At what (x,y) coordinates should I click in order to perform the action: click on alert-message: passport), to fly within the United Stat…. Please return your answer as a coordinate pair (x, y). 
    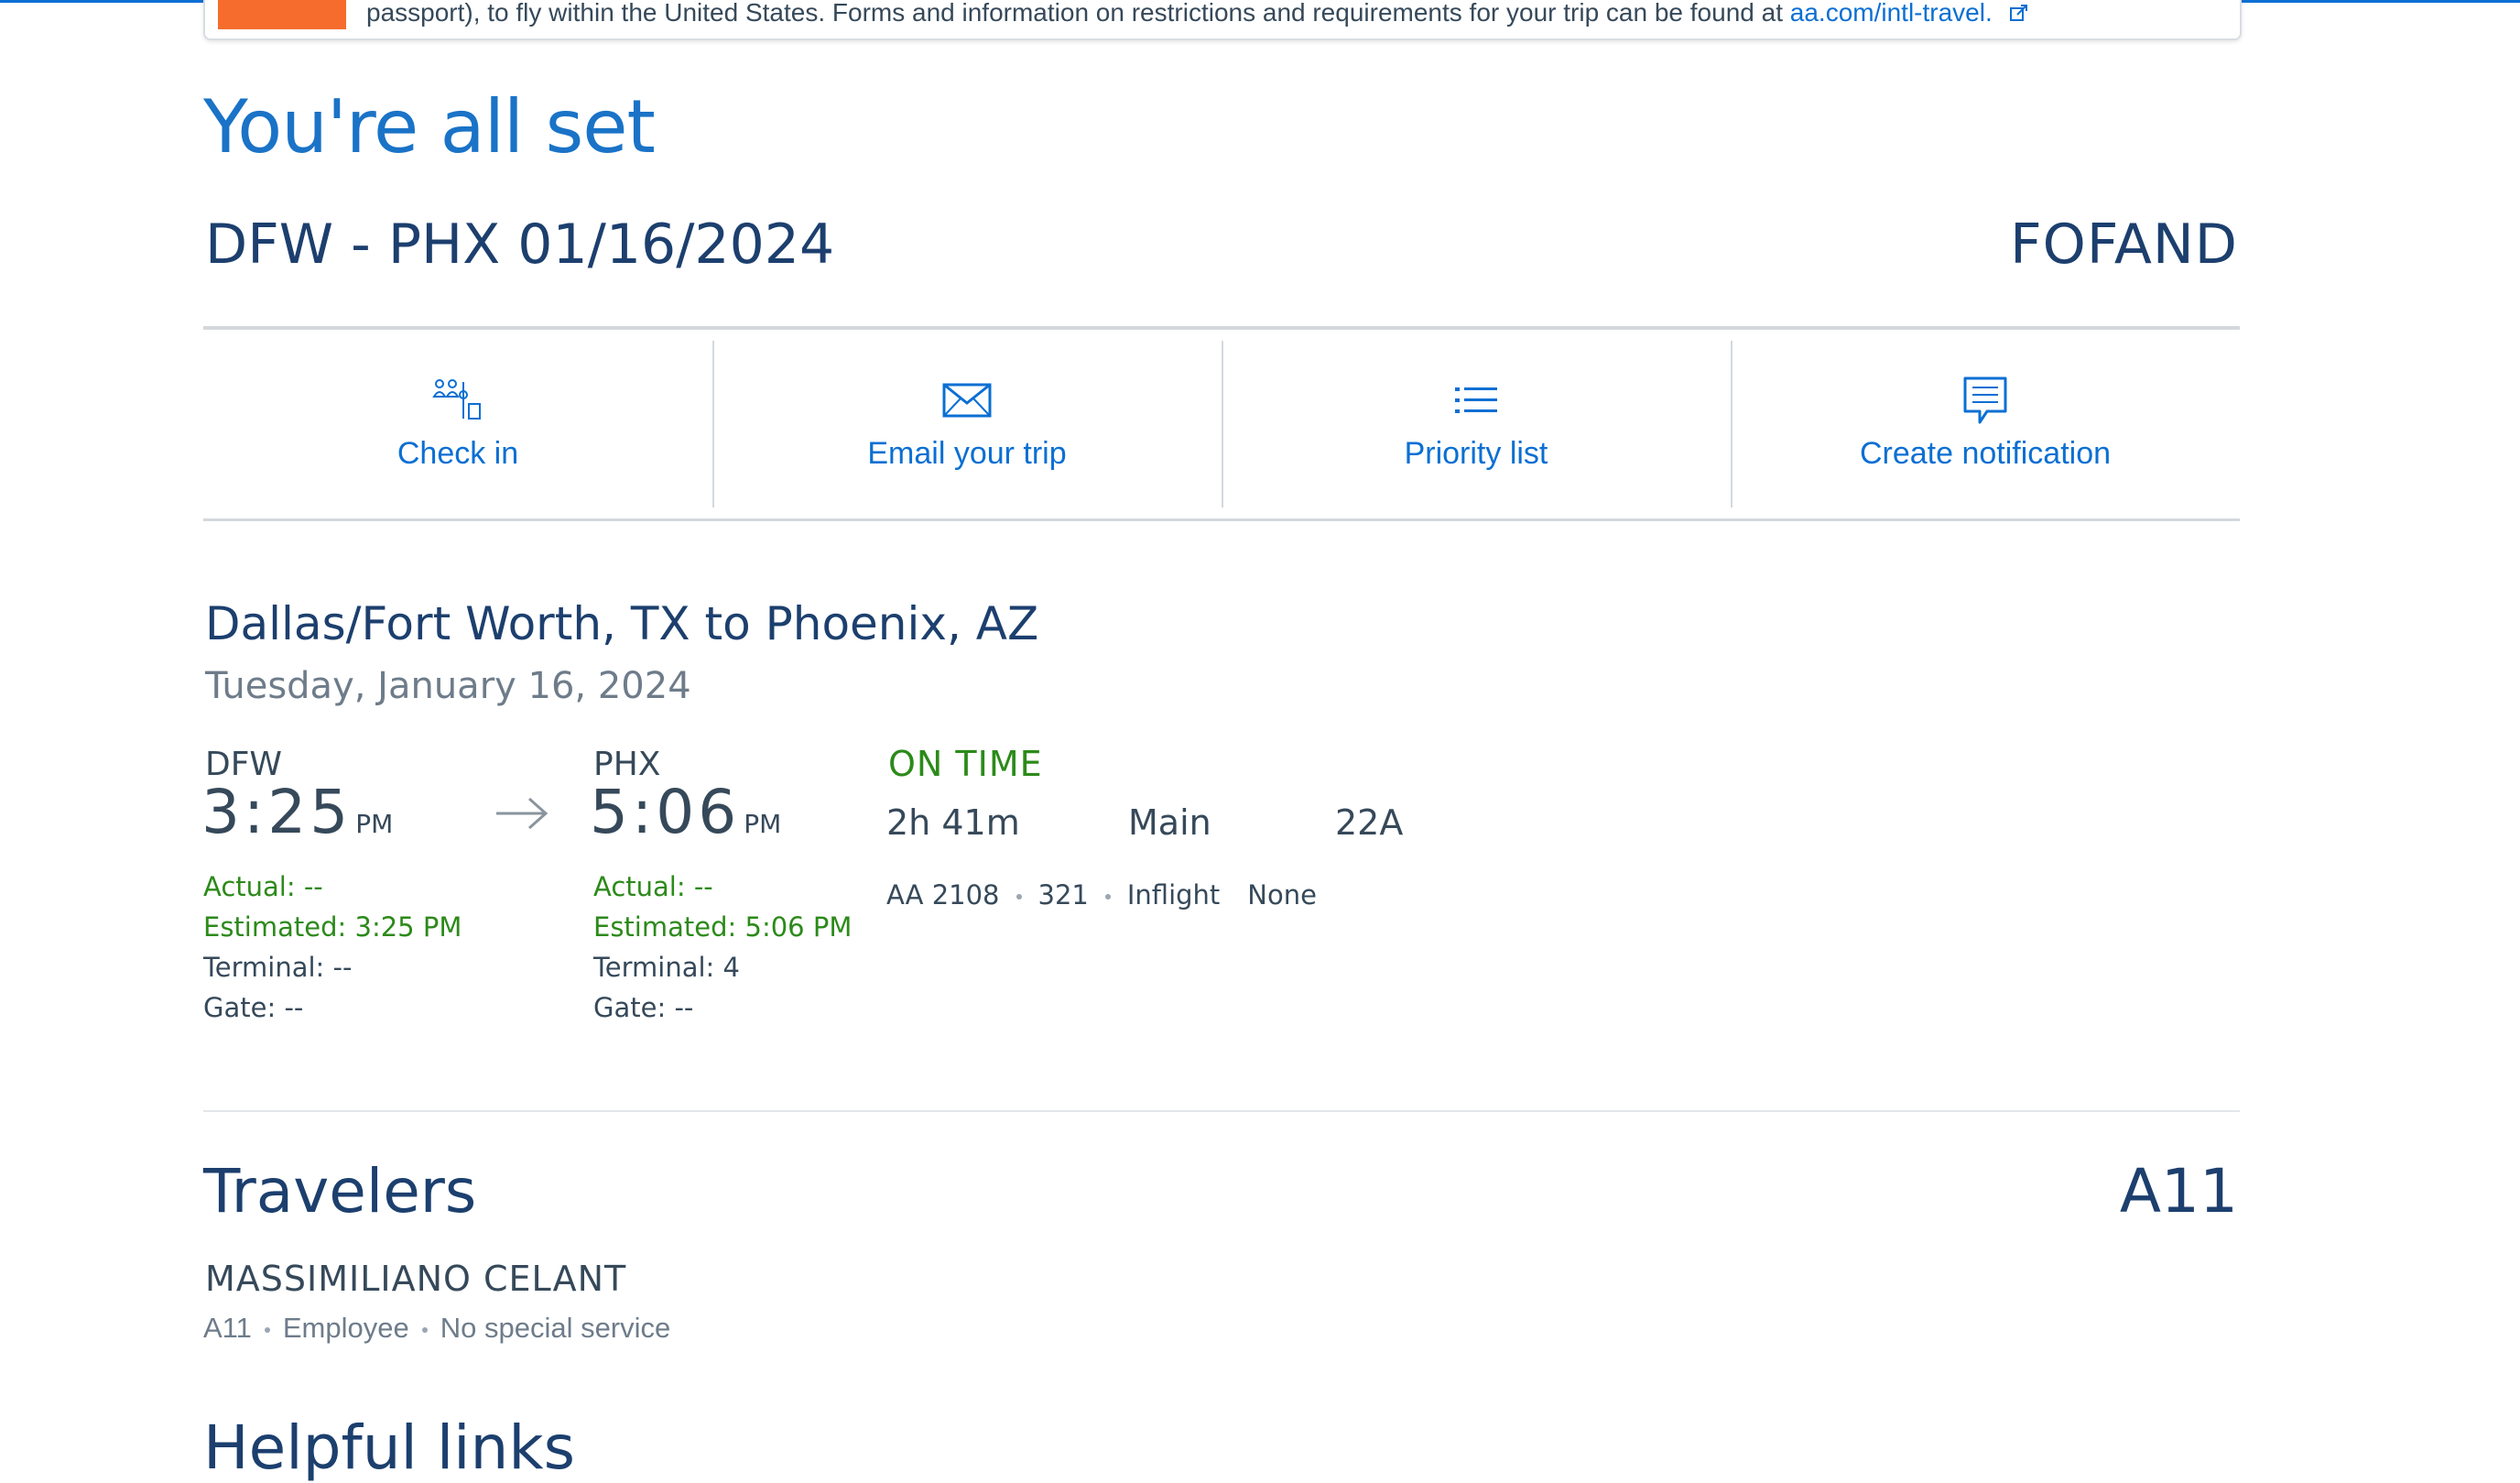
    Looking at the image, I should click on (1074, 13).